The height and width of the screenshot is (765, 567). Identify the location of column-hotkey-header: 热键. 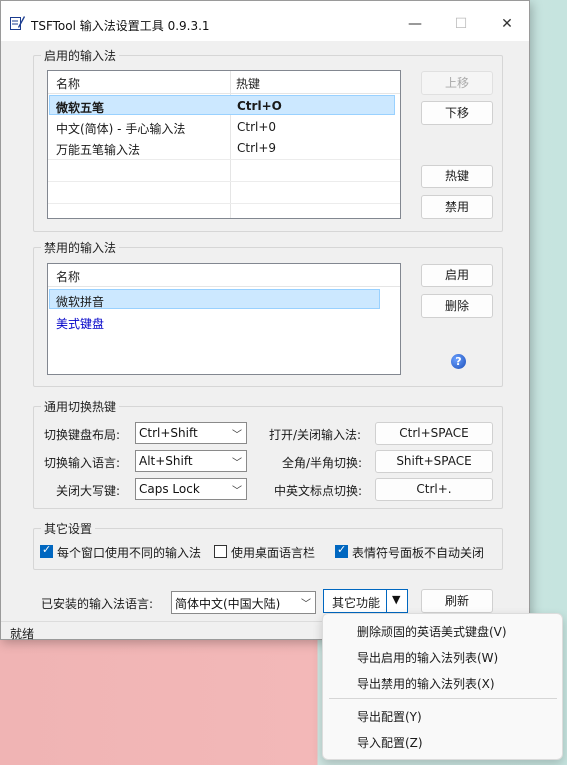
(248, 83).